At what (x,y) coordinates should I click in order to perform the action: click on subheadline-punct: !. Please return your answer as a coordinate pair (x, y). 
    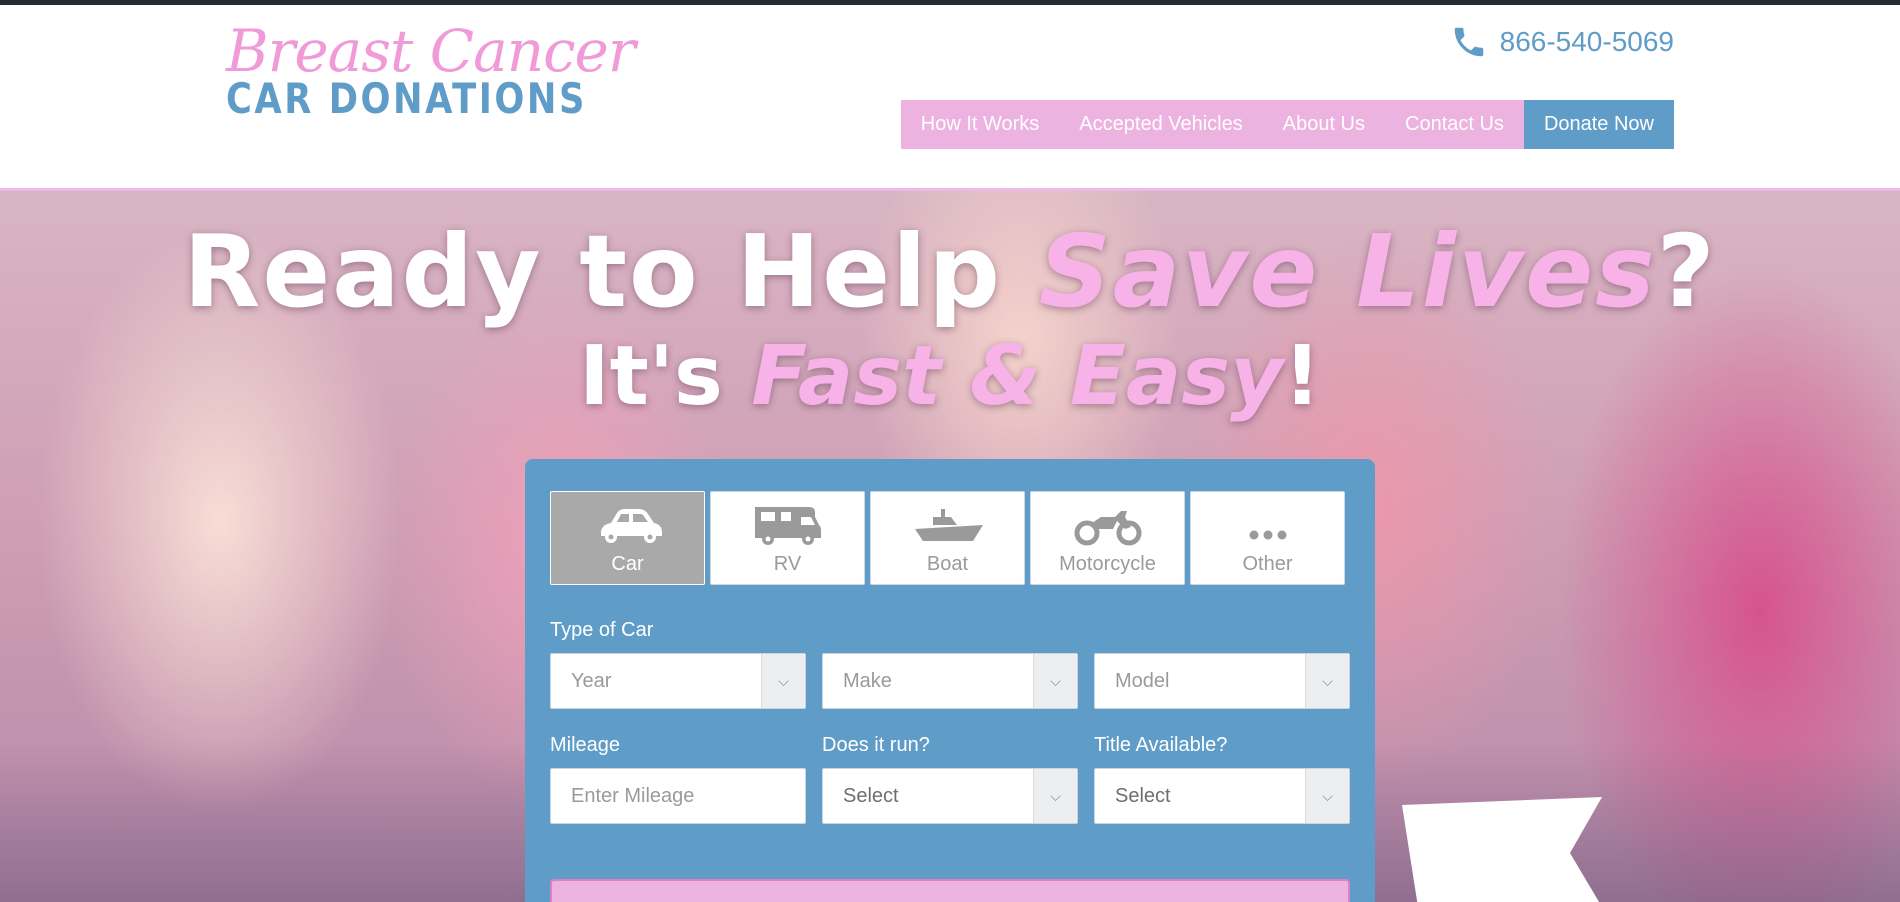
    Looking at the image, I should click on (1302, 376).